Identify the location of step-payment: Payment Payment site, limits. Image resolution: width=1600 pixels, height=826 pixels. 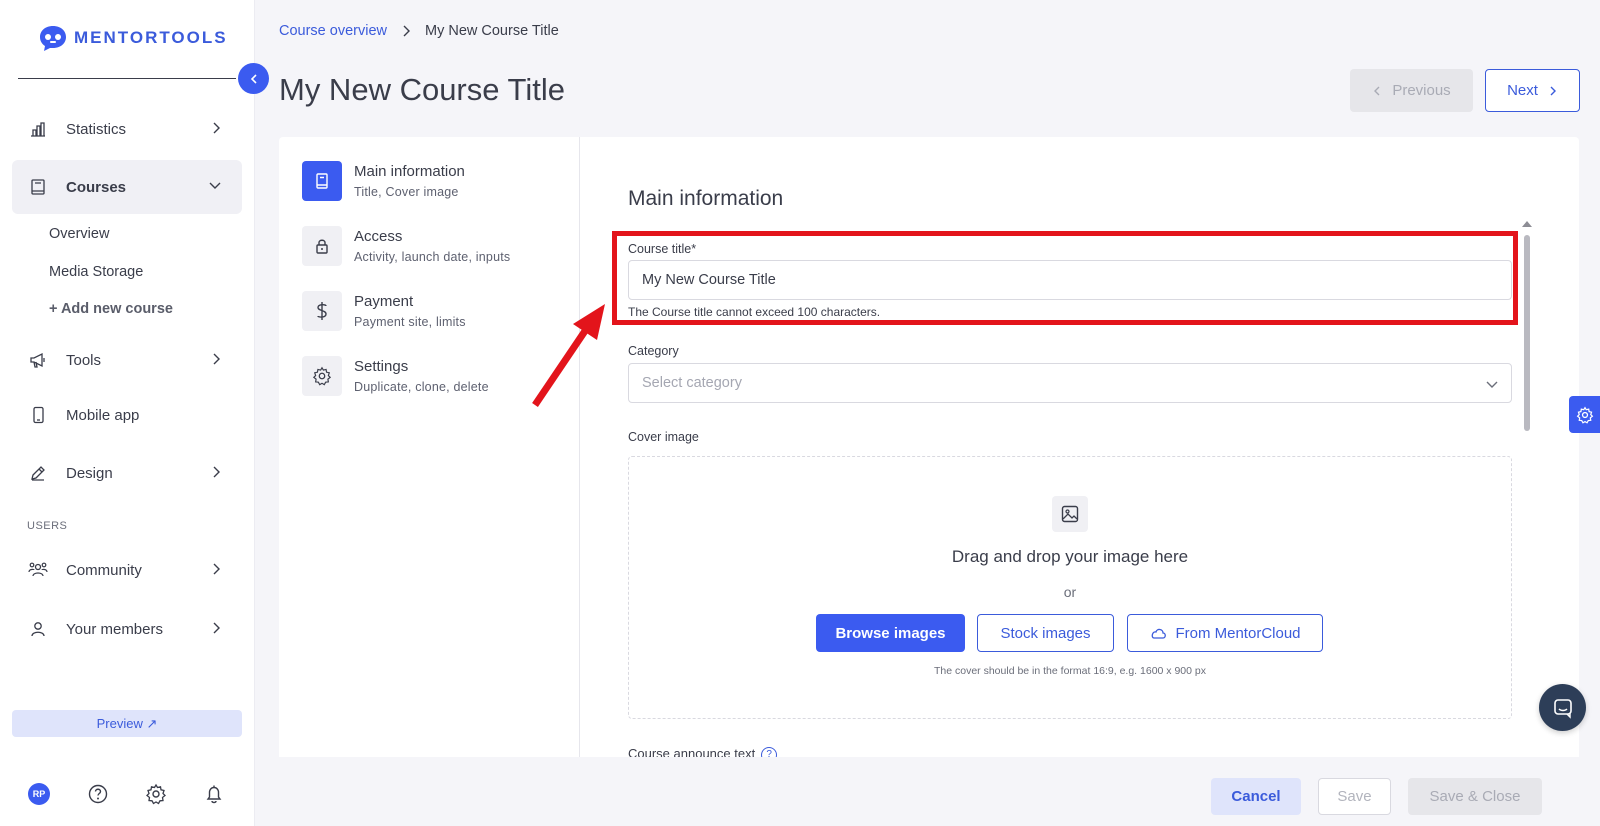
(384, 311).